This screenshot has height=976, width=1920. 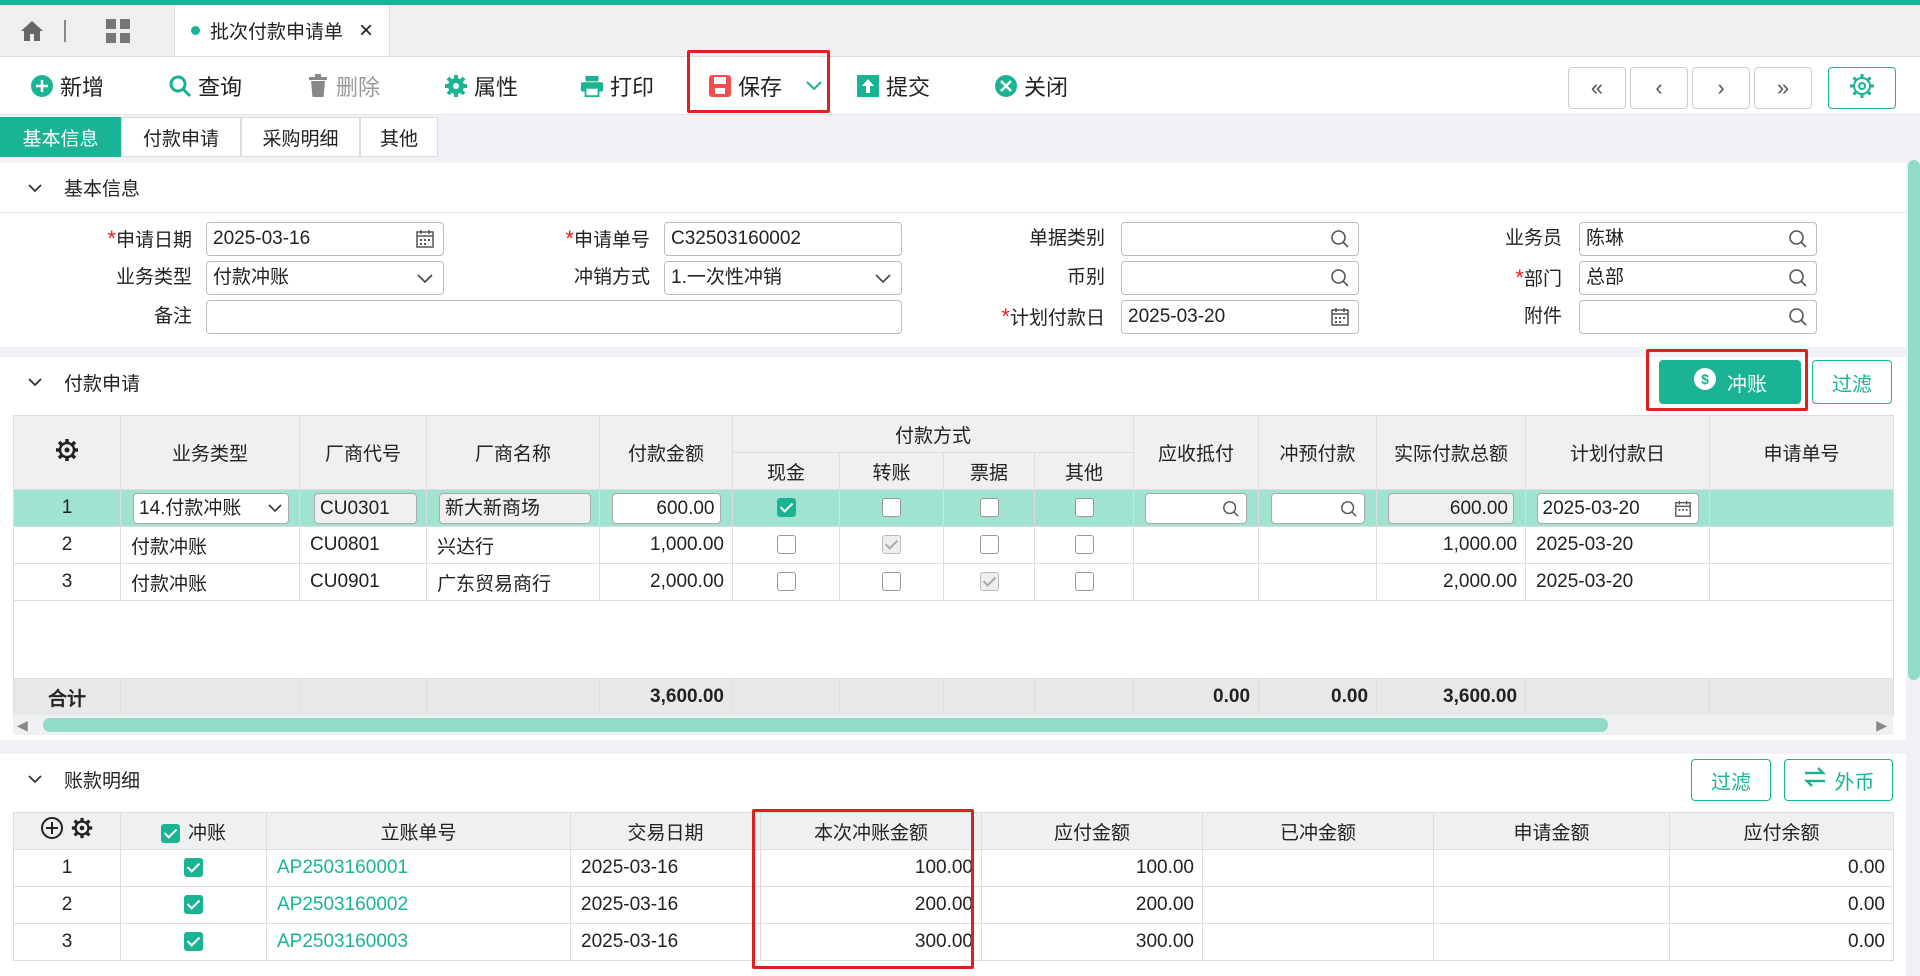 I want to click on column-settings, so click(x=67, y=452).